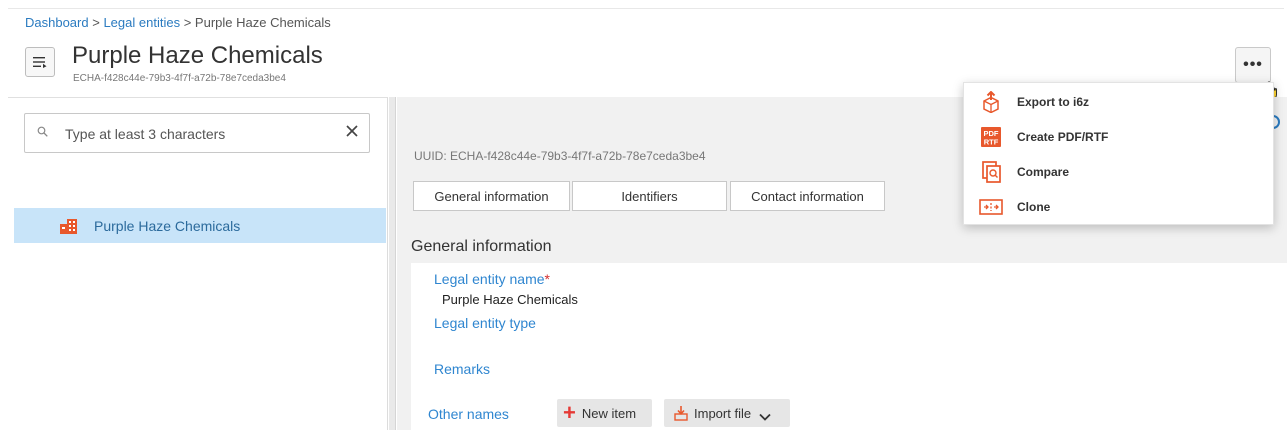  I want to click on import-file-button: Import file, so click(727, 413).